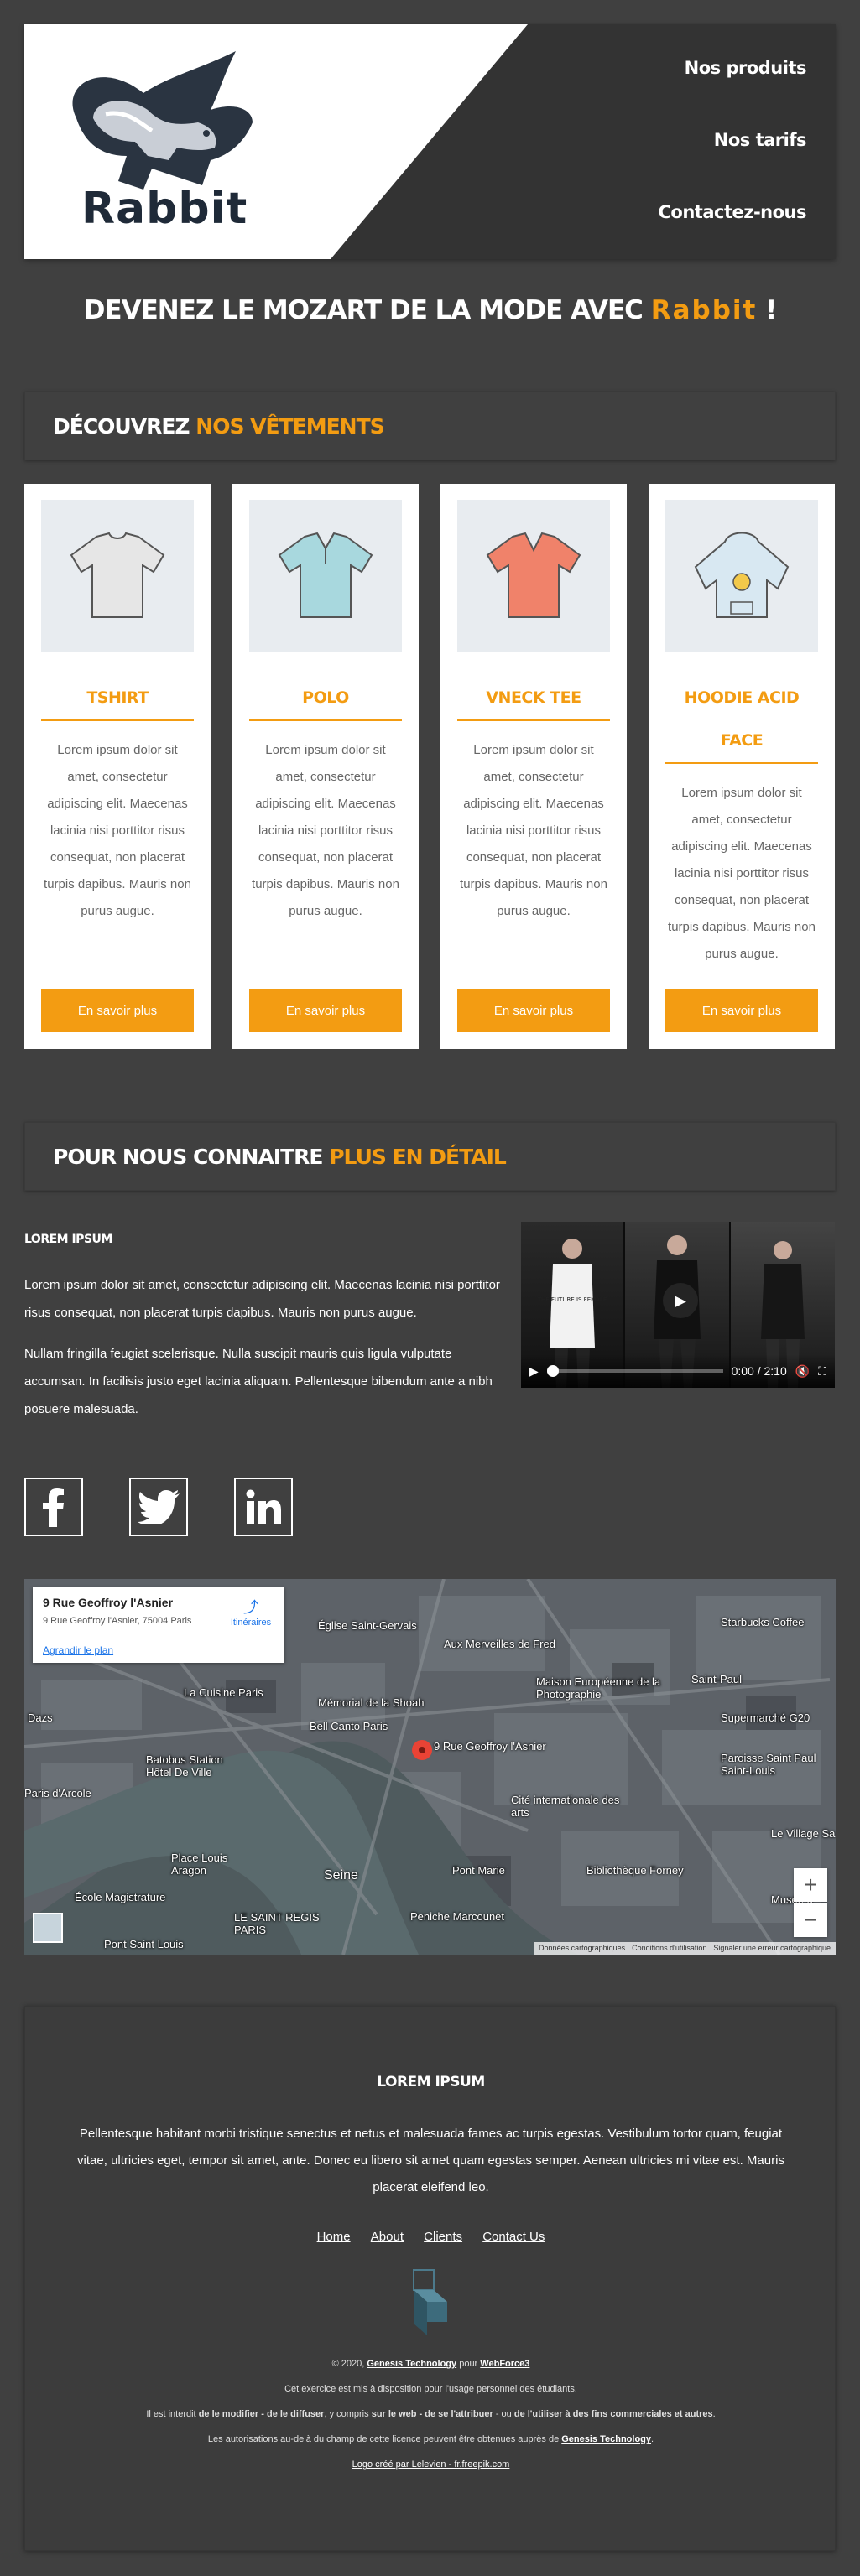 This screenshot has width=860, height=2576. What do you see at coordinates (57, 1793) in the screenshot?
I see `map-label: Paris d'Arcole` at bounding box center [57, 1793].